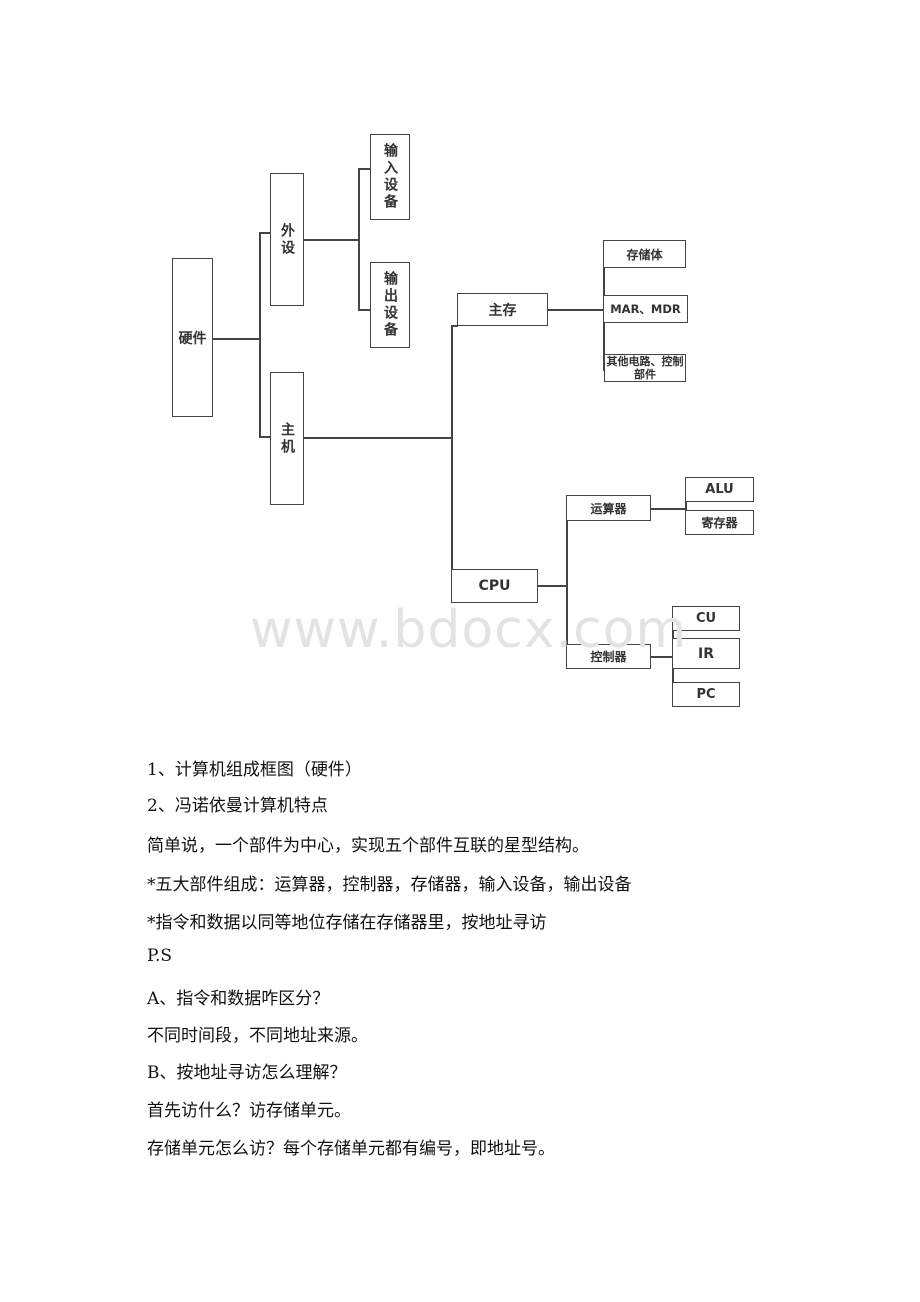  I want to click on host-label: 主机, so click(287, 438).